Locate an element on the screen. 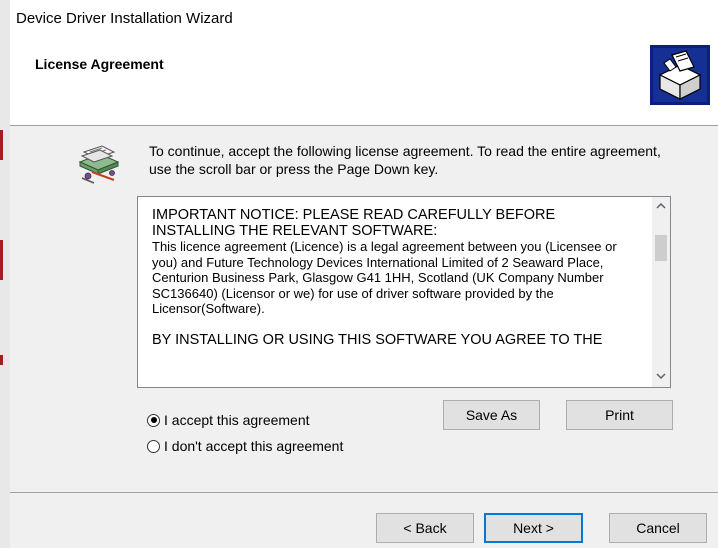 The width and height of the screenshot is (718, 548). save-as-button: Save As is located at coordinates (491, 415).